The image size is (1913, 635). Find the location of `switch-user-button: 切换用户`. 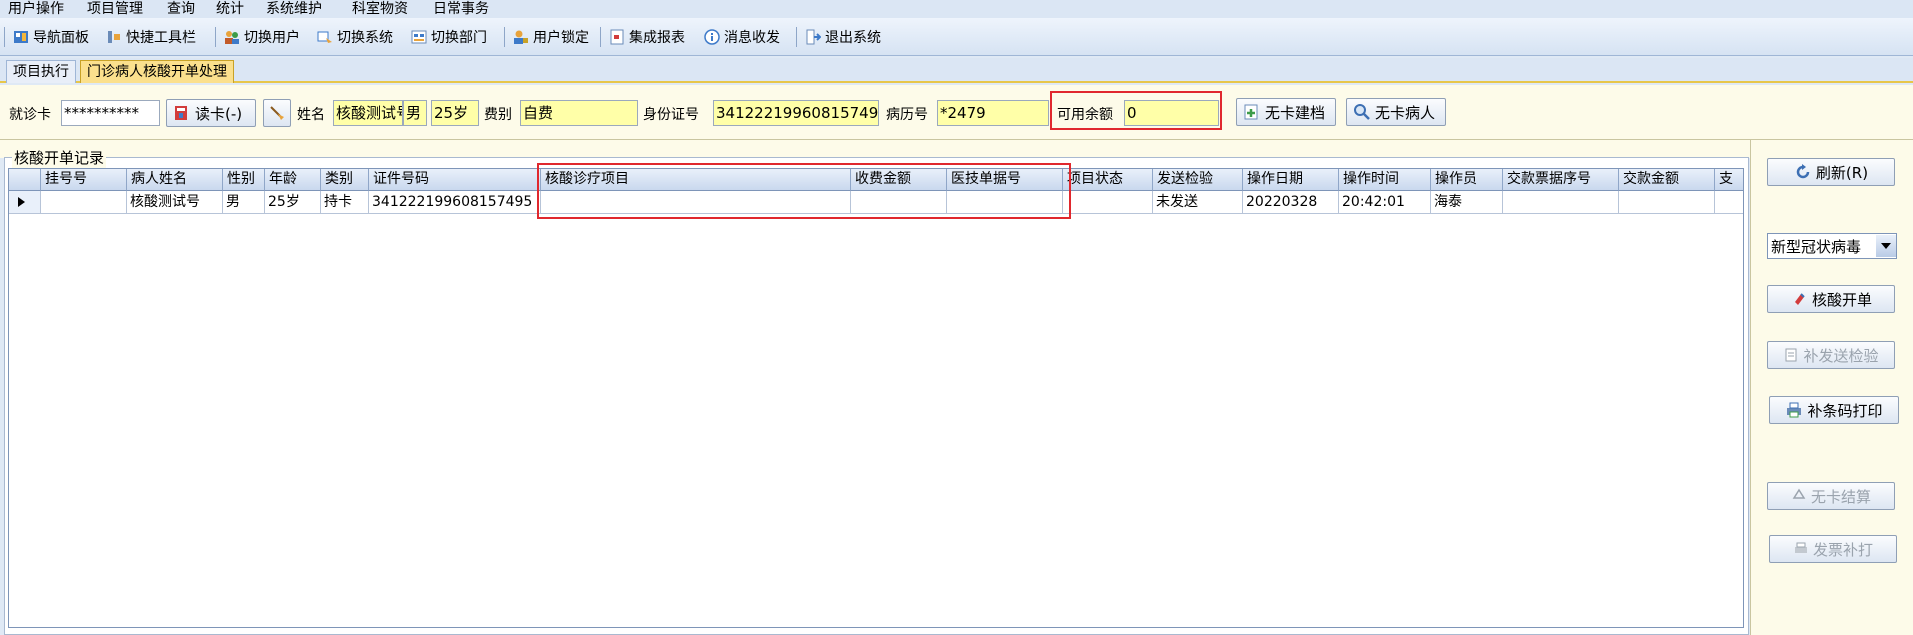

switch-user-button: 切换用户 is located at coordinates (262, 37).